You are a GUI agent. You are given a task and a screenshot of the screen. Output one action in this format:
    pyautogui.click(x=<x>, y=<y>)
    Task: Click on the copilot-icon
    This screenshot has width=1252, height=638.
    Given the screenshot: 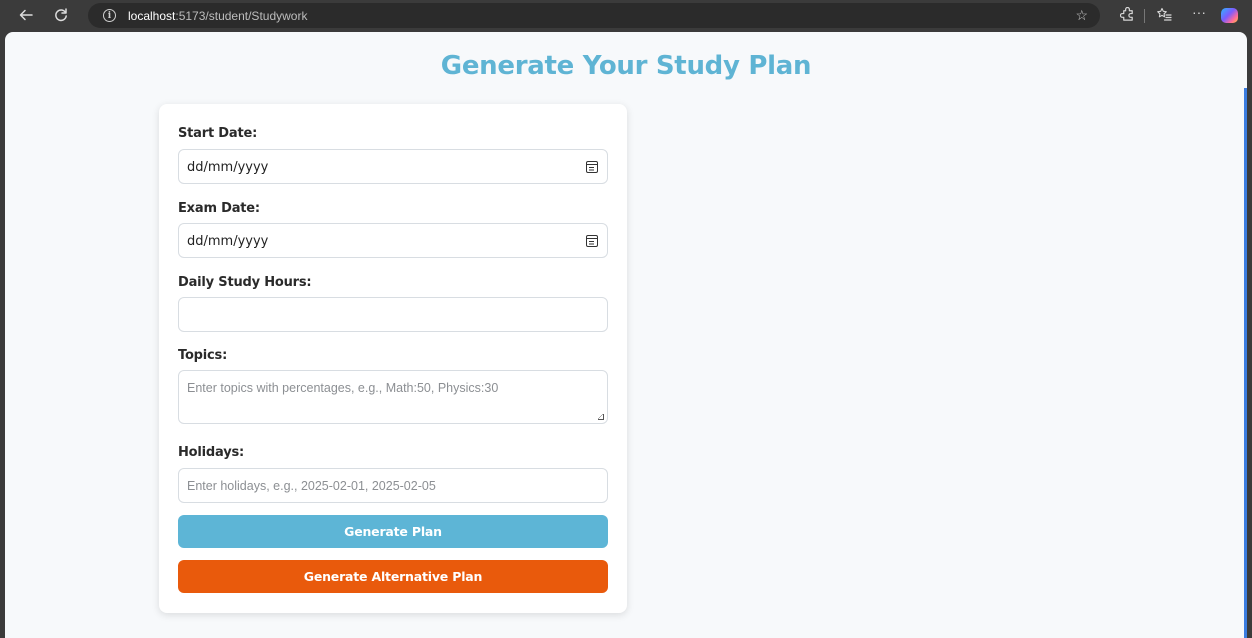 What is the action you would take?
    pyautogui.click(x=1229, y=15)
    